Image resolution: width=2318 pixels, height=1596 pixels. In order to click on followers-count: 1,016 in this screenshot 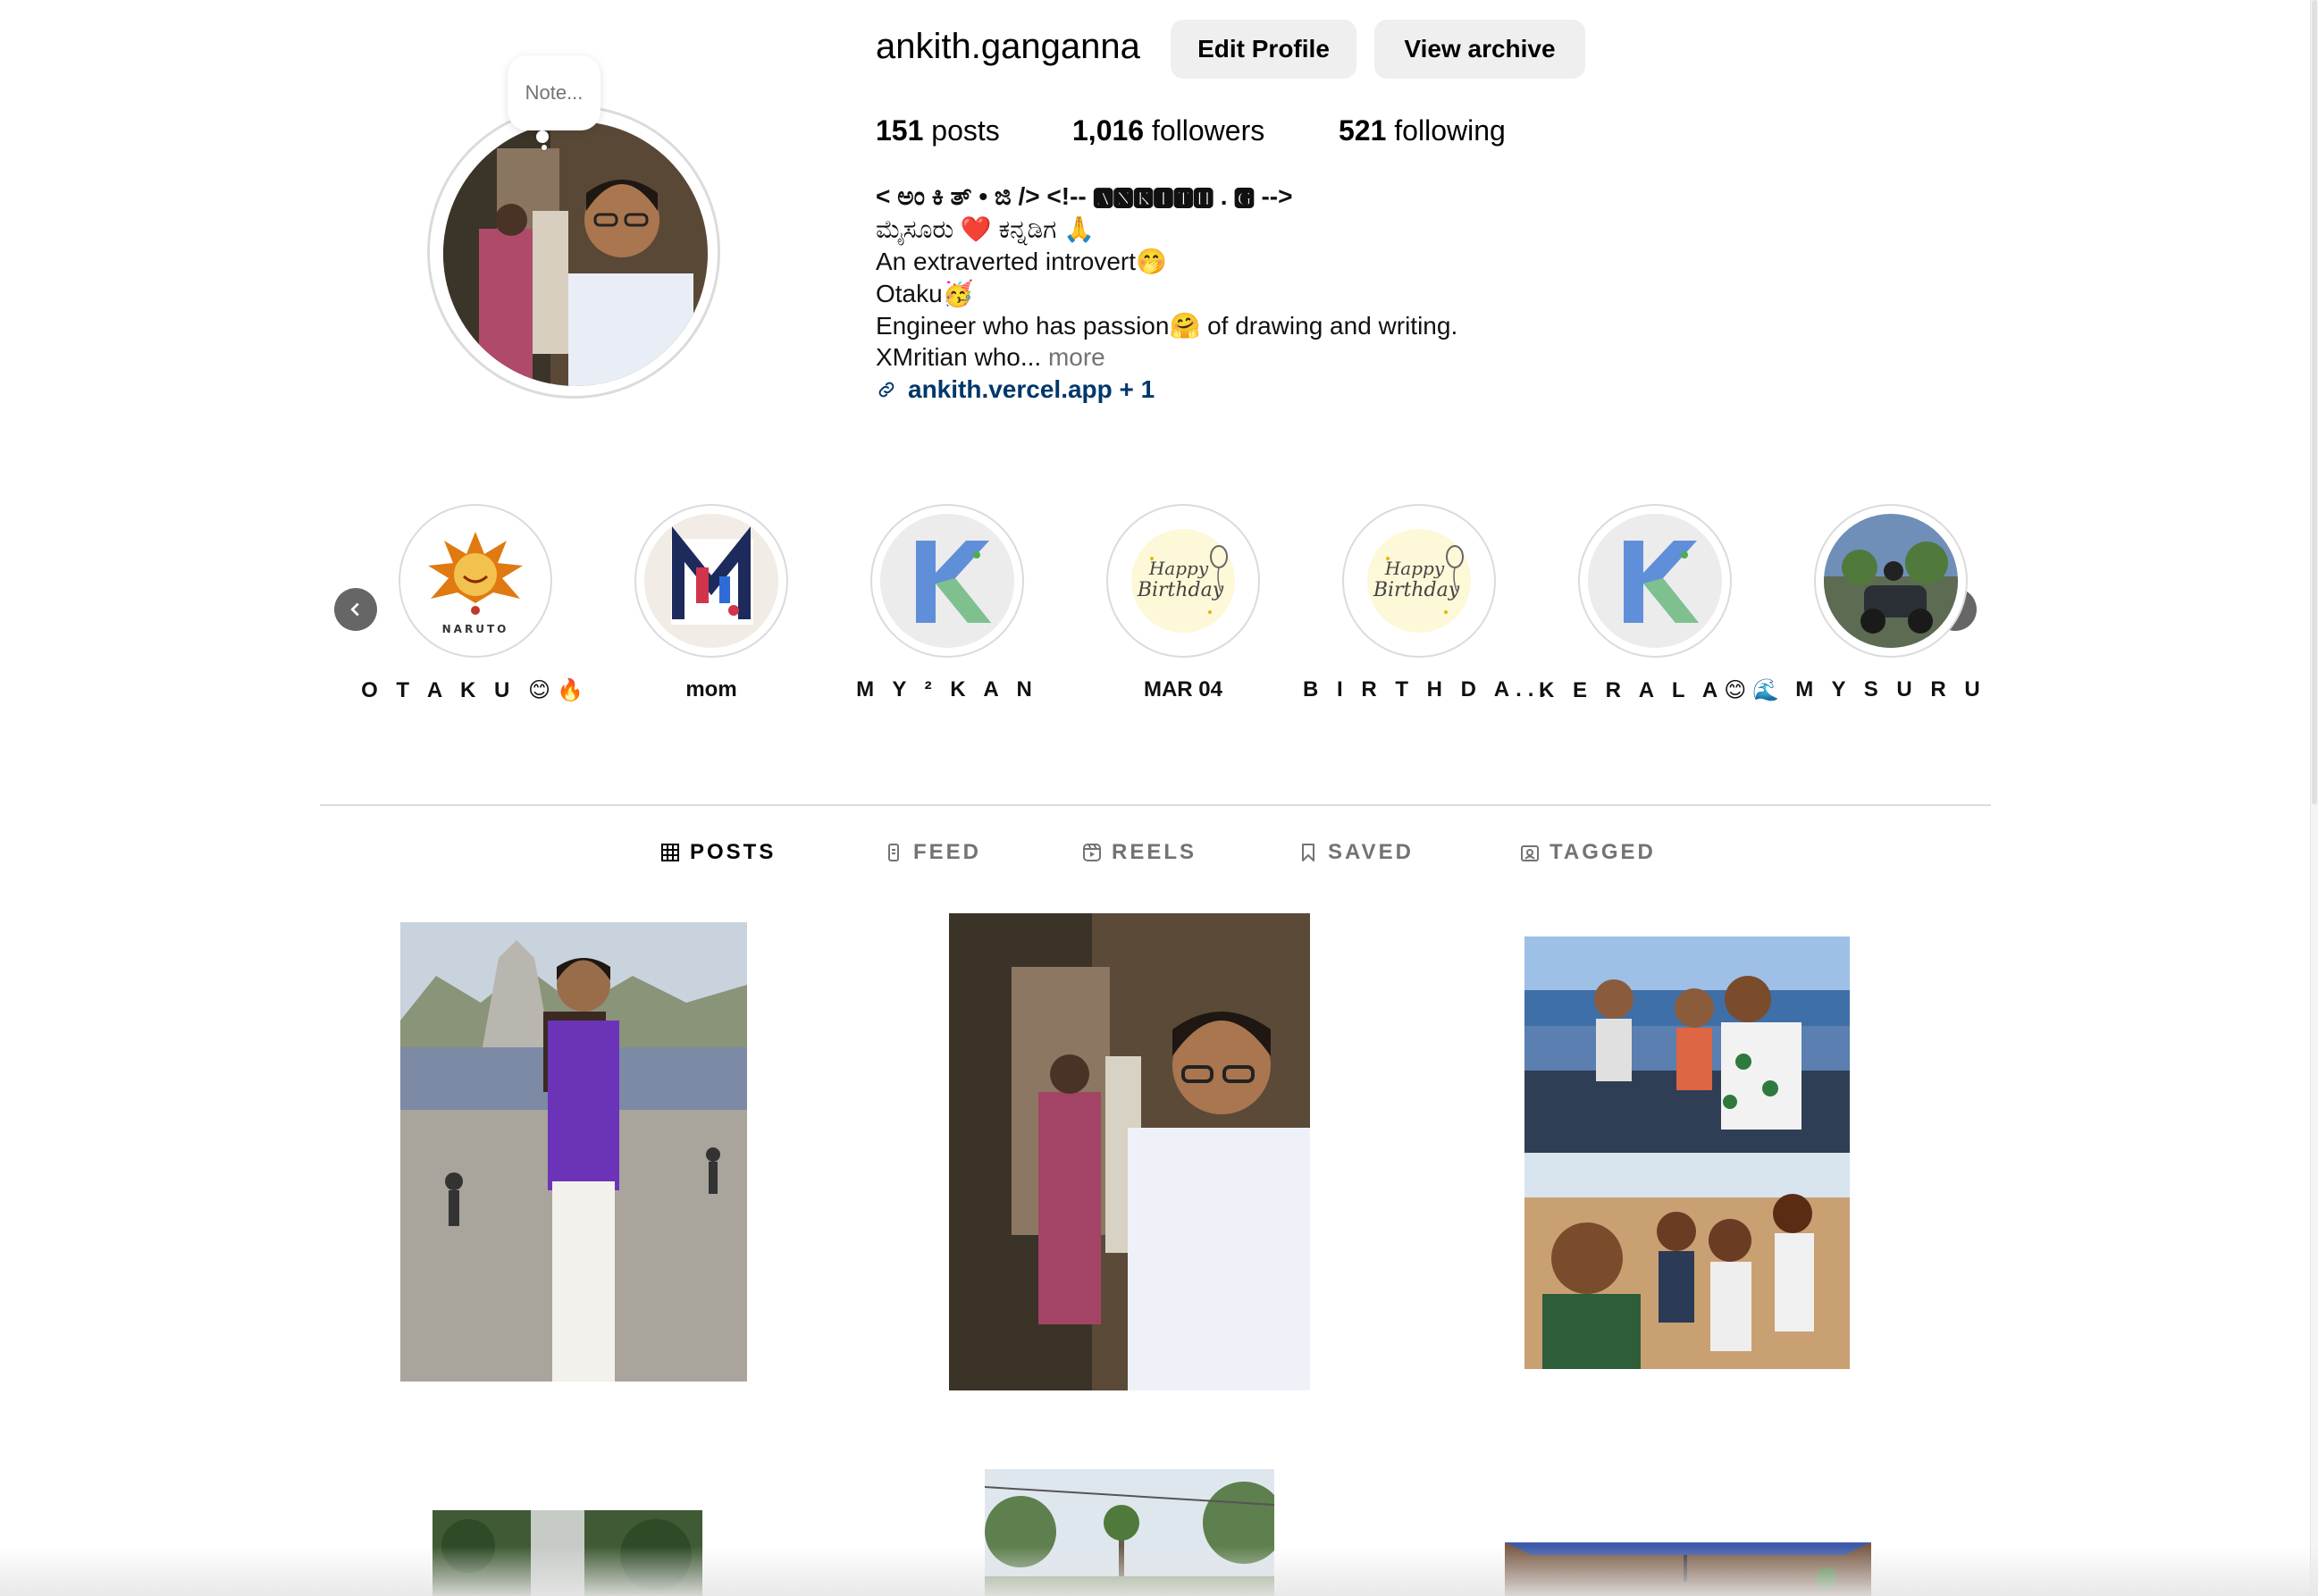, I will do `click(1108, 130)`.